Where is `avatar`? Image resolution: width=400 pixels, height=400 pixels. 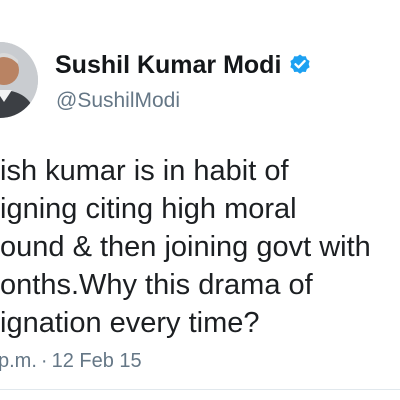 avatar is located at coordinates (19, 80).